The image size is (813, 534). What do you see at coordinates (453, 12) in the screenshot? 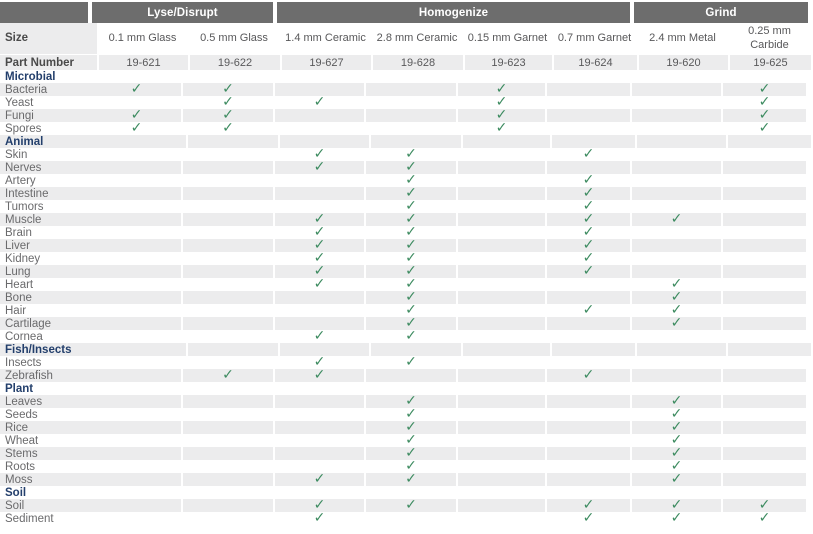
I see `group-header-homogenize: Homogenize` at bounding box center [453, 12].